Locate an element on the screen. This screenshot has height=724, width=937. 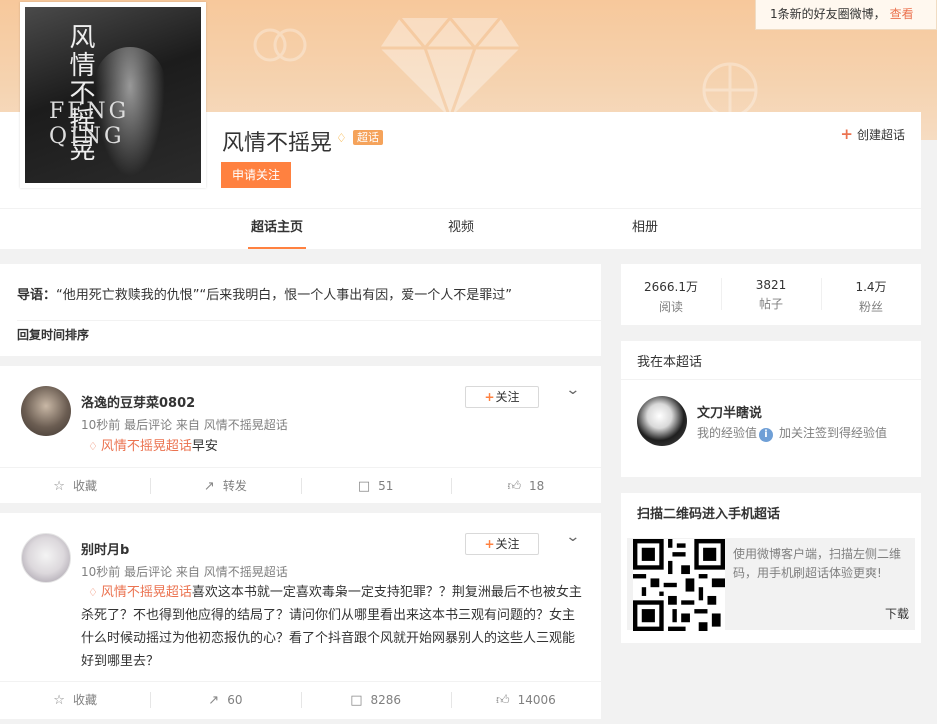
my-username: 文刀半瞎说 is located at coordinates (729, 411).